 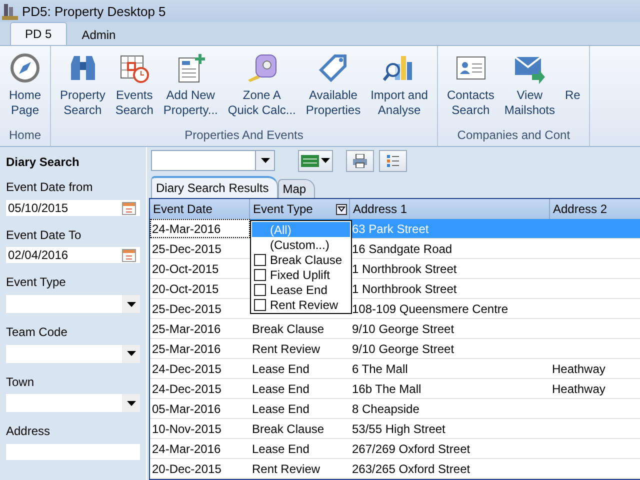 What do you see at coordinates (385, 409) in the screenshot?
I see `table-cell-text: 8 Cheapside` at bounding box center [385, 409].